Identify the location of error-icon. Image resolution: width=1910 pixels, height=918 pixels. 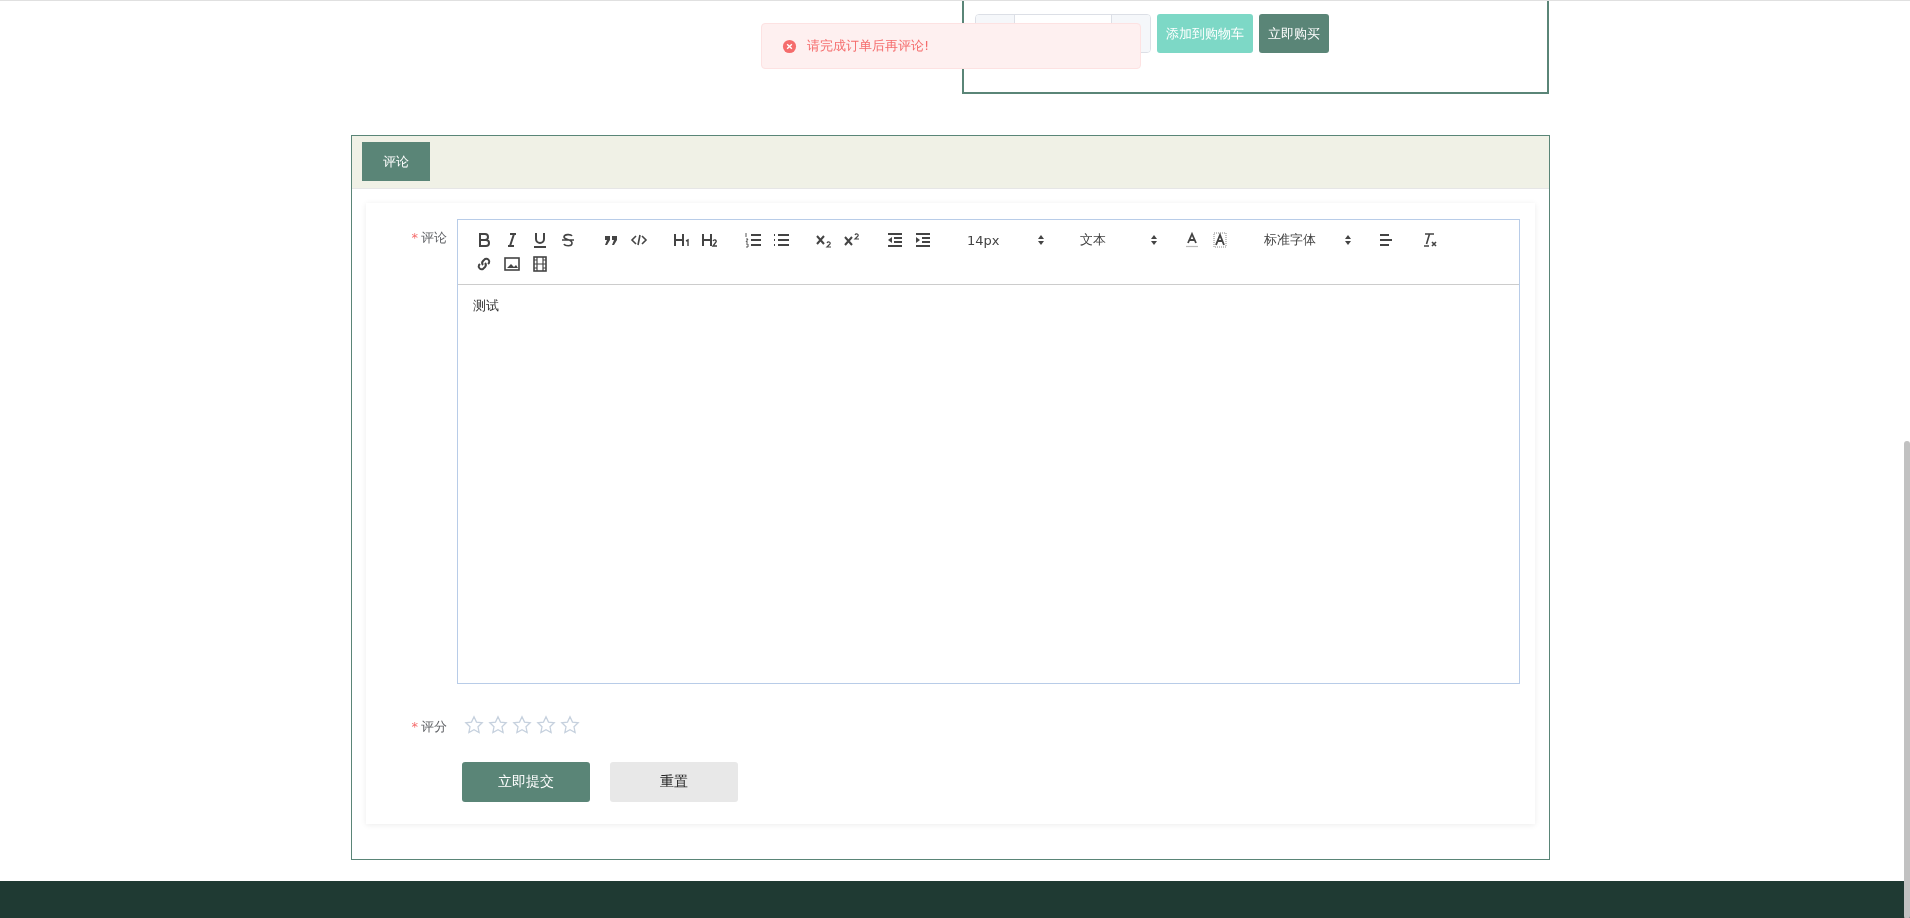
(789, 46).